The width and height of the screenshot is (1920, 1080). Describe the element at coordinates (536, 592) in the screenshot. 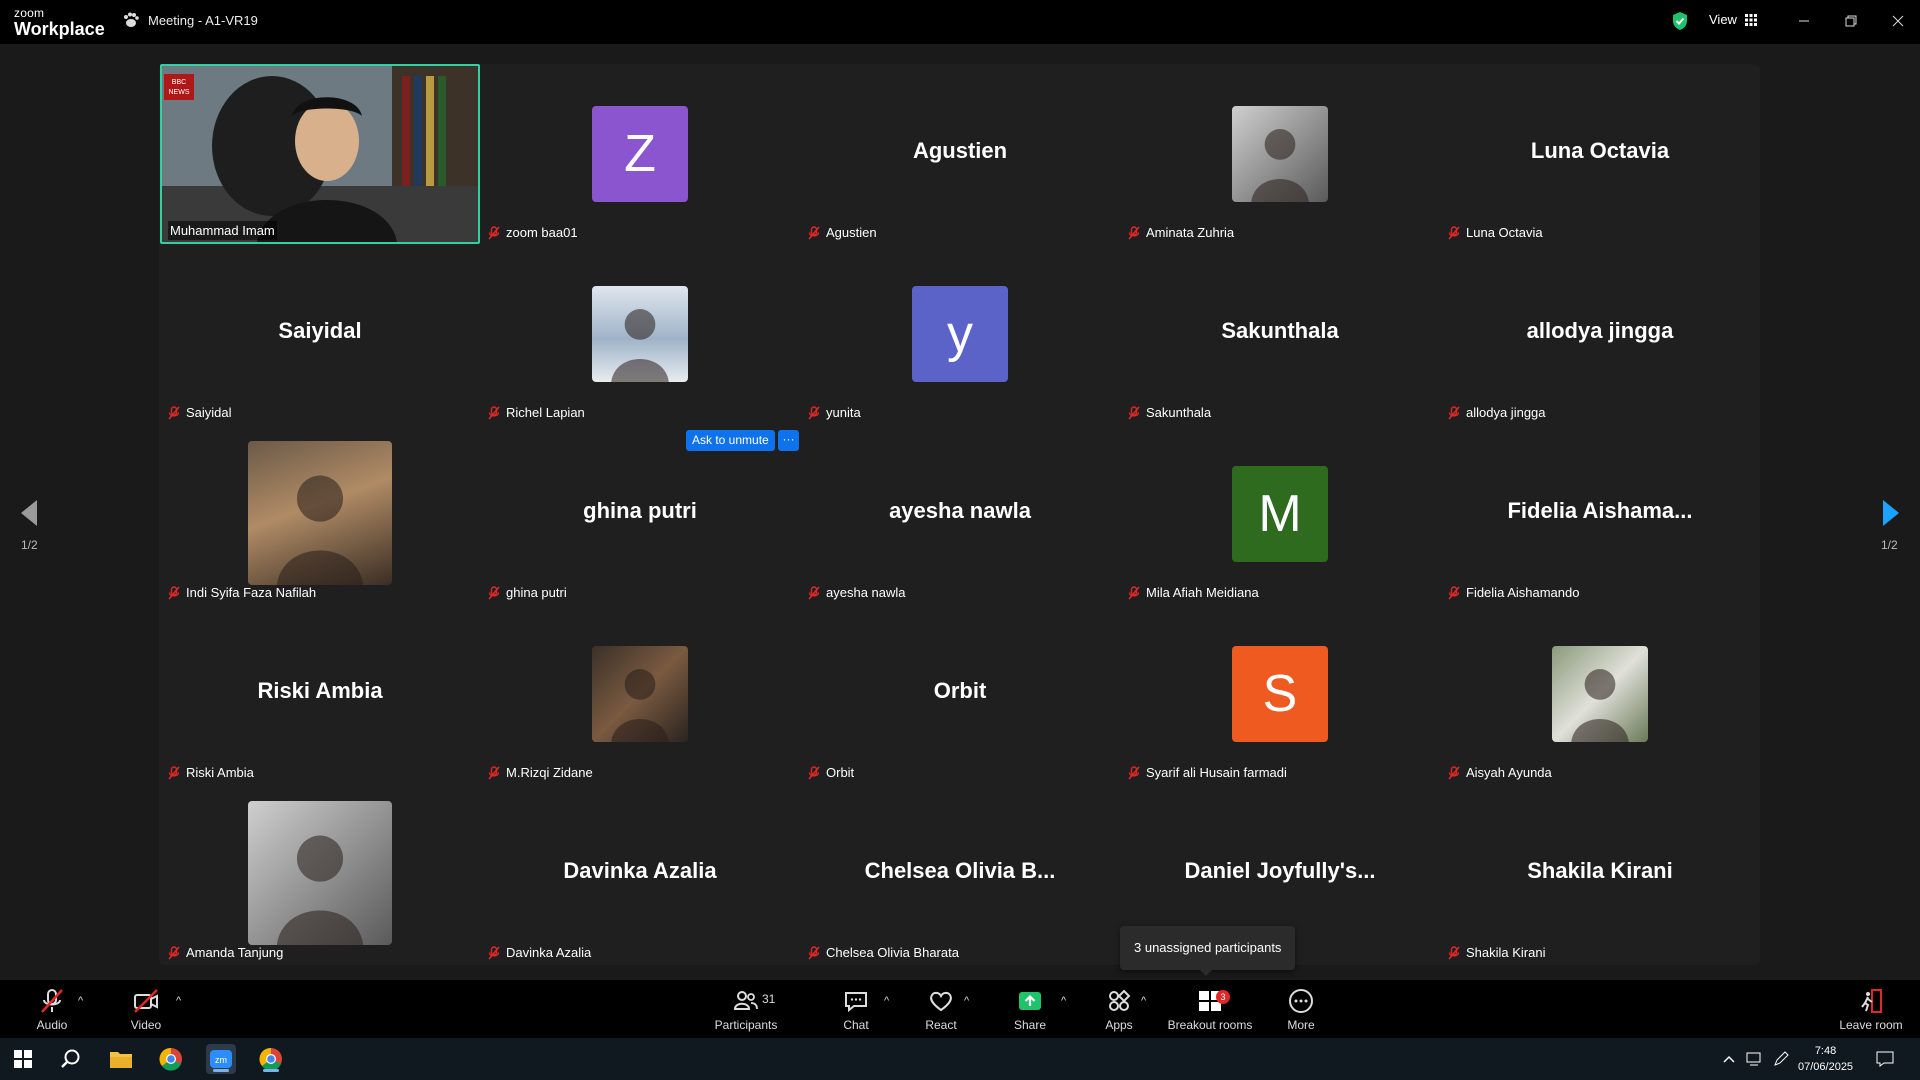

I see `participant-name: ghina putri` at that location.